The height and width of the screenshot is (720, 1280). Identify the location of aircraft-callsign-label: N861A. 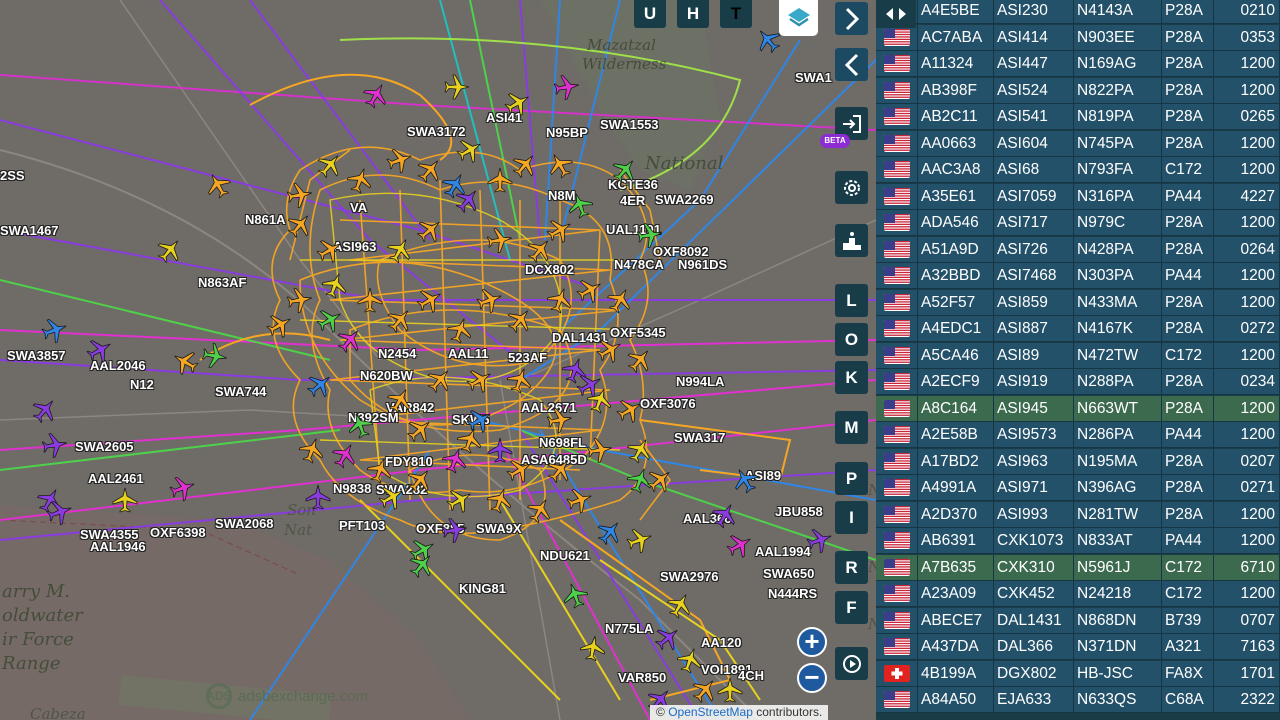
(265, 219).